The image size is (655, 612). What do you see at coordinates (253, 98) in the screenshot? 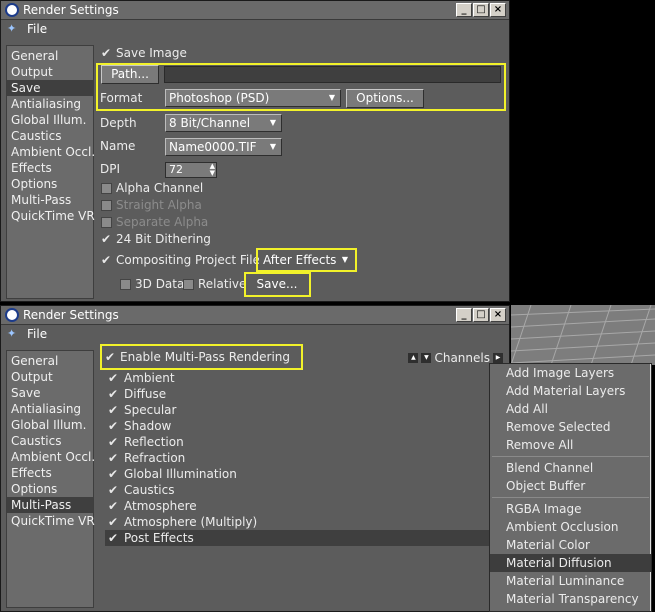
I see `format-dropdown: Photoshop (PSD) ▼` at bounding box center [253, 98].